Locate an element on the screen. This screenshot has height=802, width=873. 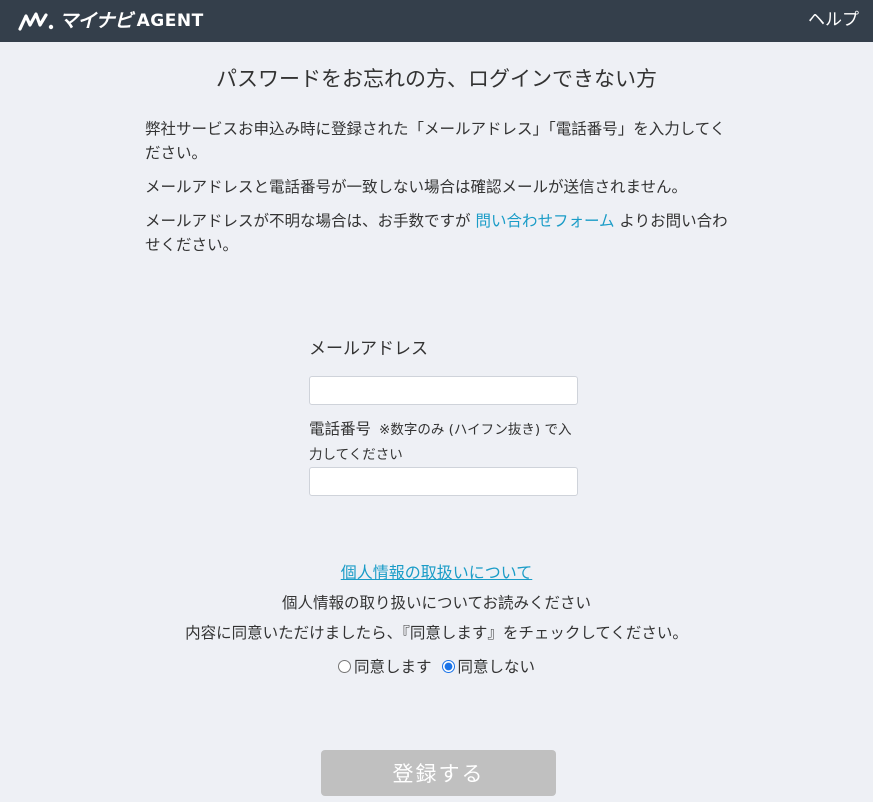
top-header: マイナビ AGENT ヘルプ is located at coordinates (436, 21).